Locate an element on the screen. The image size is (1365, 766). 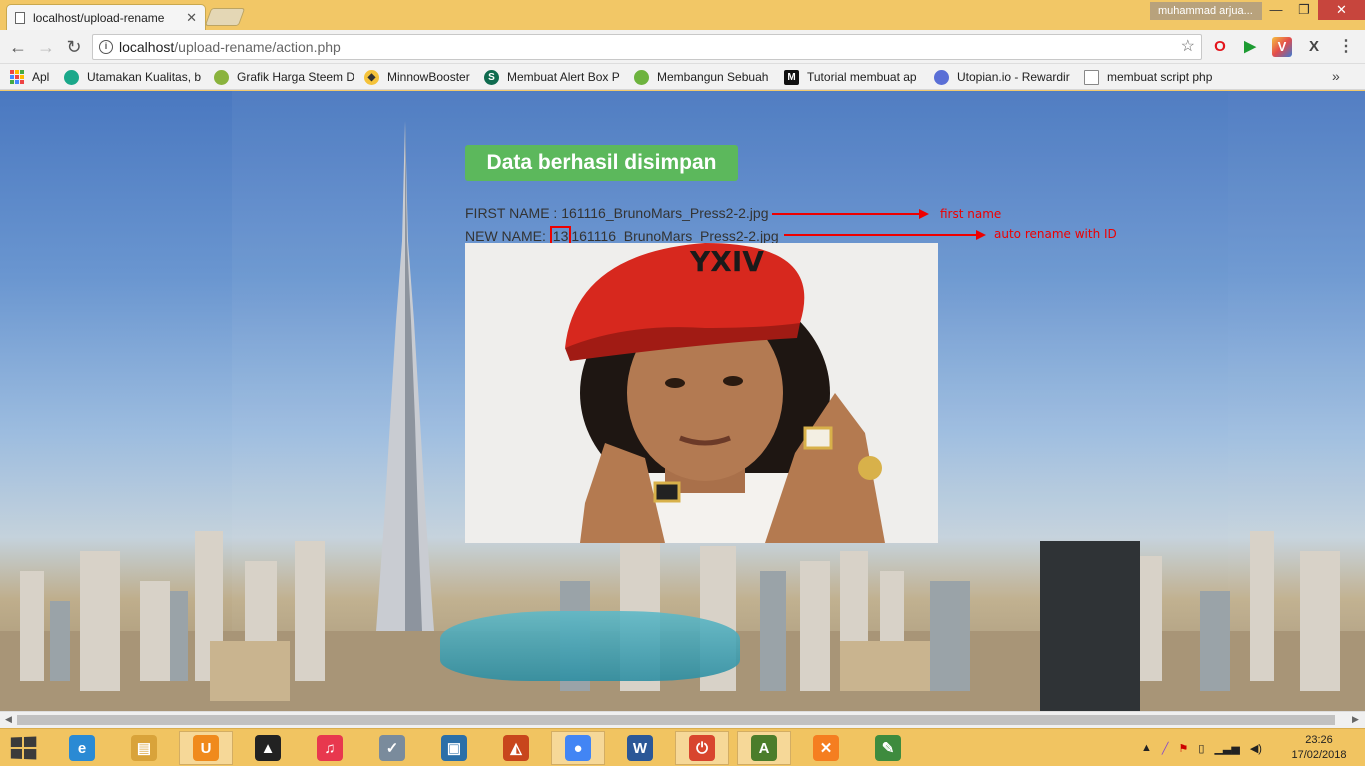
show-hidden-icons-icon: ▲ is located at coordinates (1146, 748).